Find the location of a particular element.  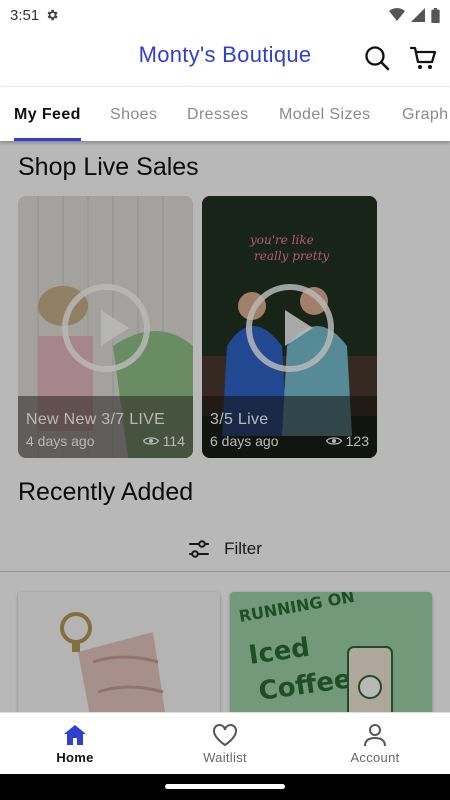

bottom-navigation: Home Waitlist Account is located at coordinates (225, 743).